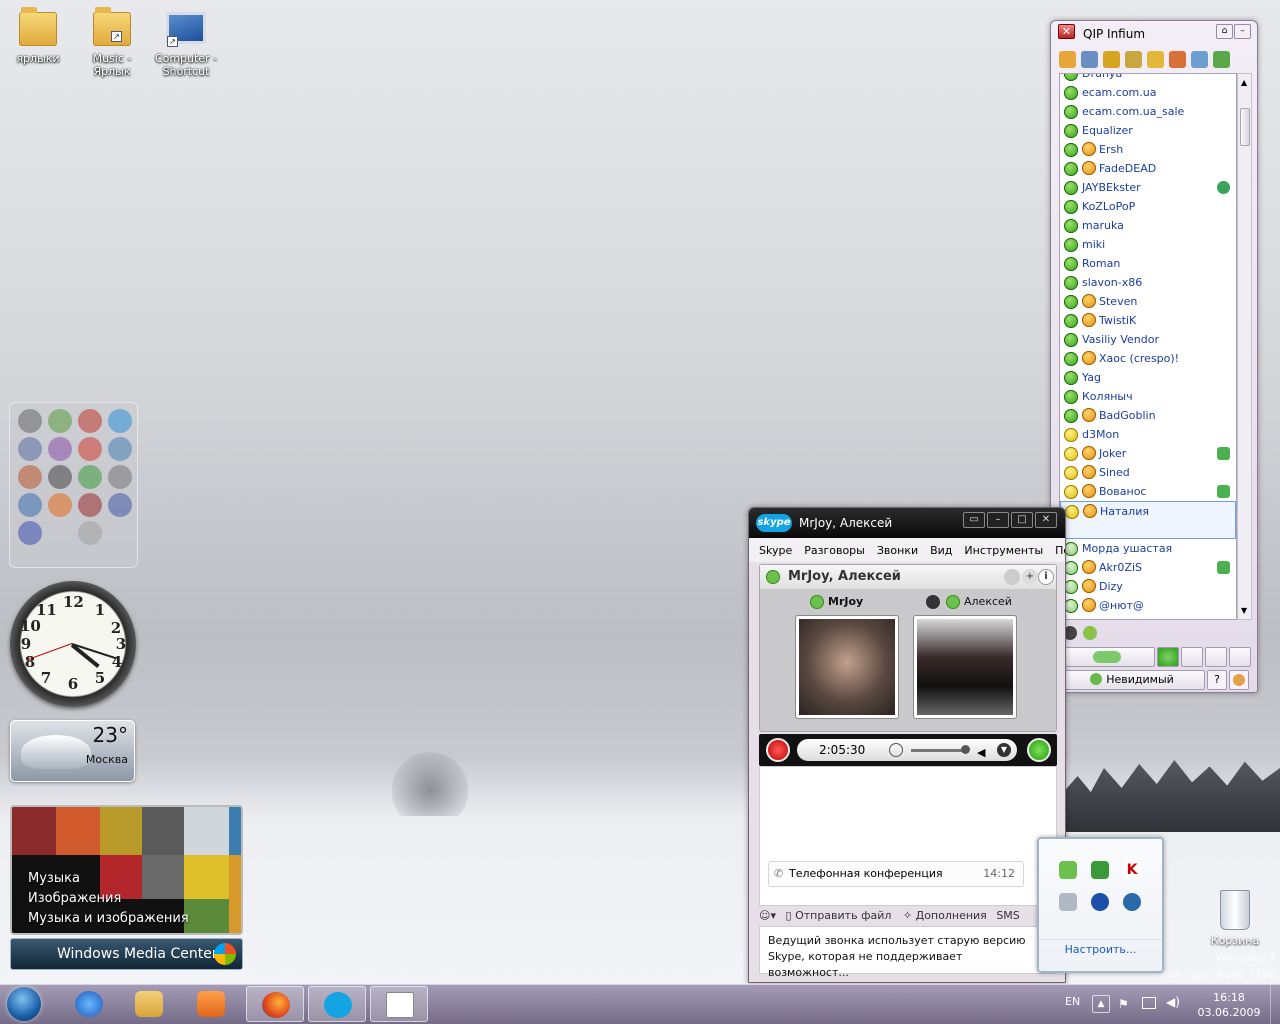  I want to click on contact-row: Коляныч, so click(1148, 396).